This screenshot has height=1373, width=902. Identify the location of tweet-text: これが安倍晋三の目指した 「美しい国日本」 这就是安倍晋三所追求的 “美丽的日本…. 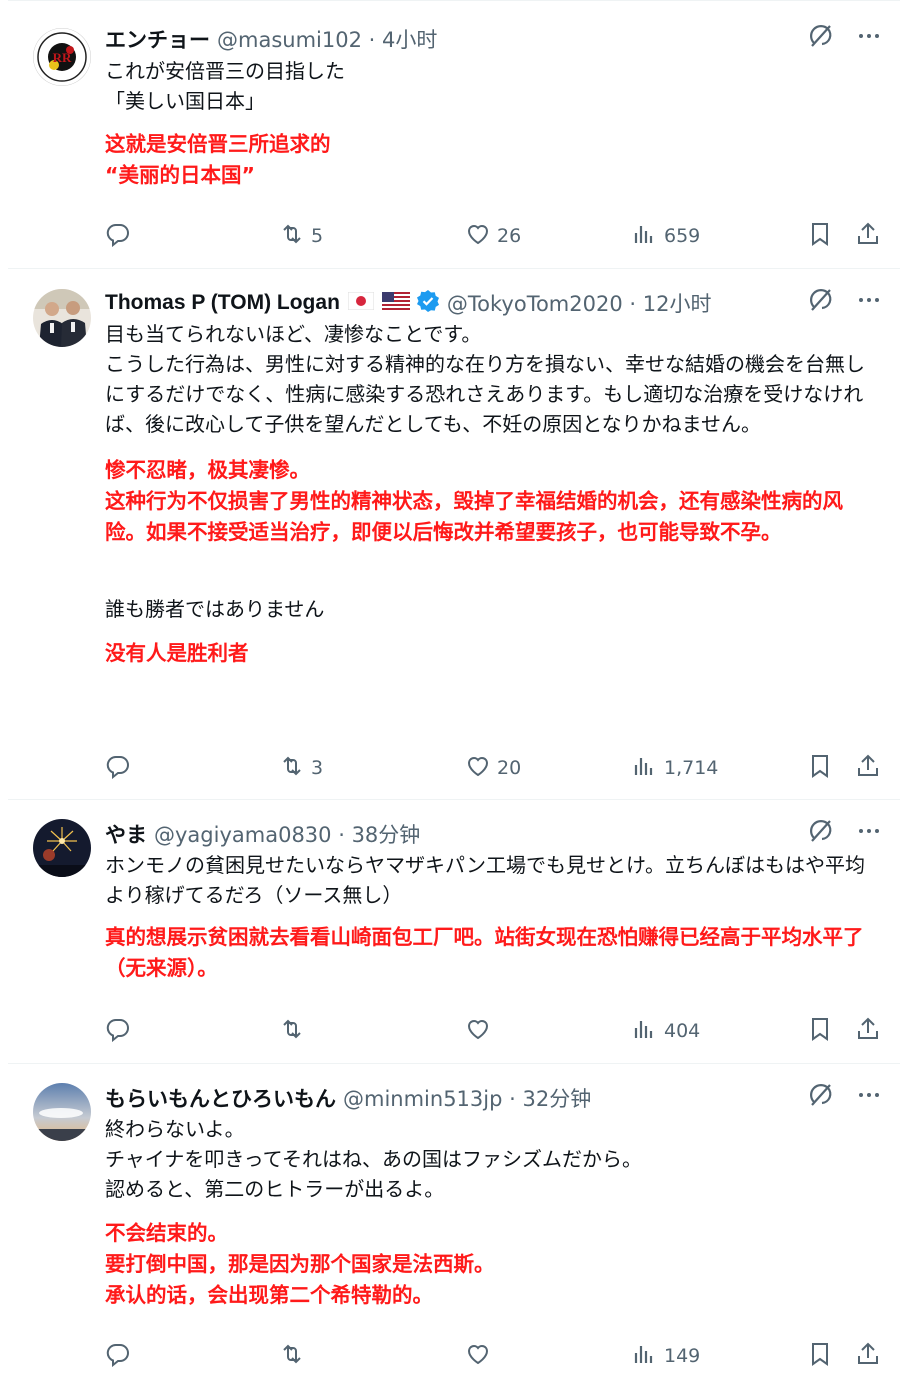
(487, 123).